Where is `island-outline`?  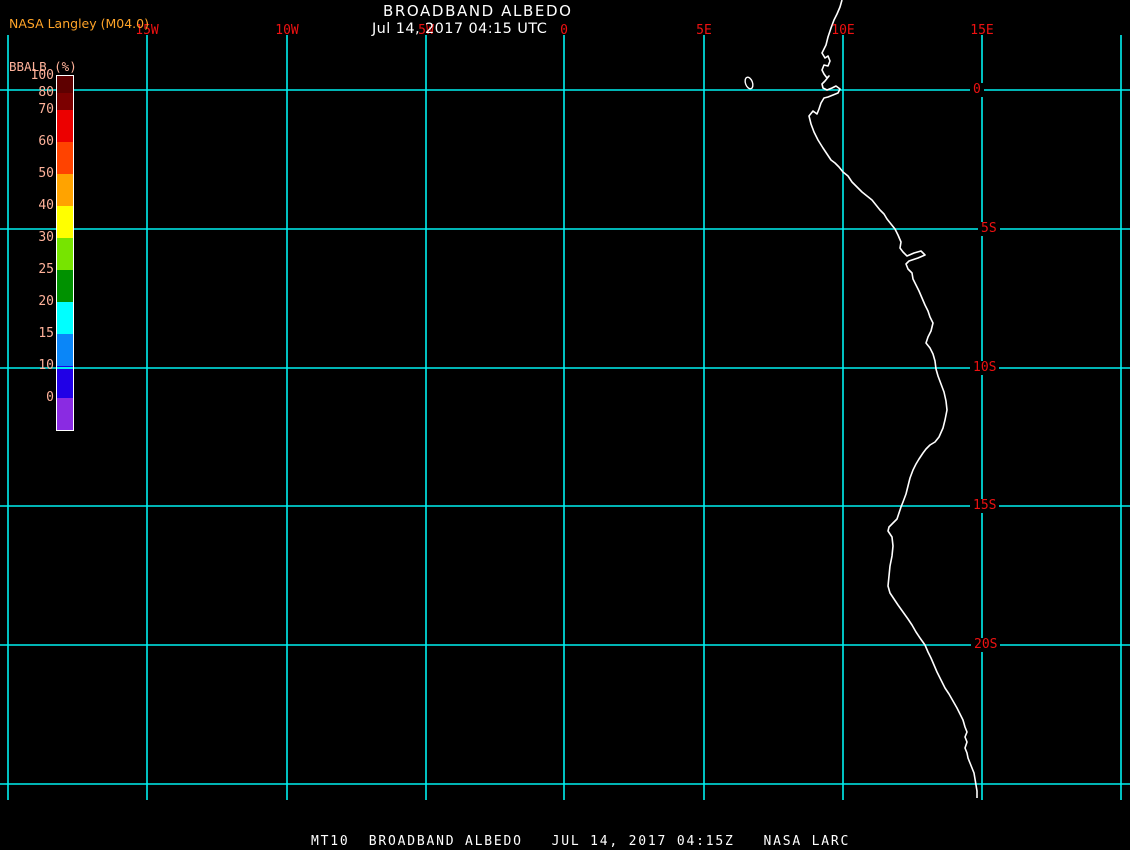
island-outline is located at coordinates (749, 83).